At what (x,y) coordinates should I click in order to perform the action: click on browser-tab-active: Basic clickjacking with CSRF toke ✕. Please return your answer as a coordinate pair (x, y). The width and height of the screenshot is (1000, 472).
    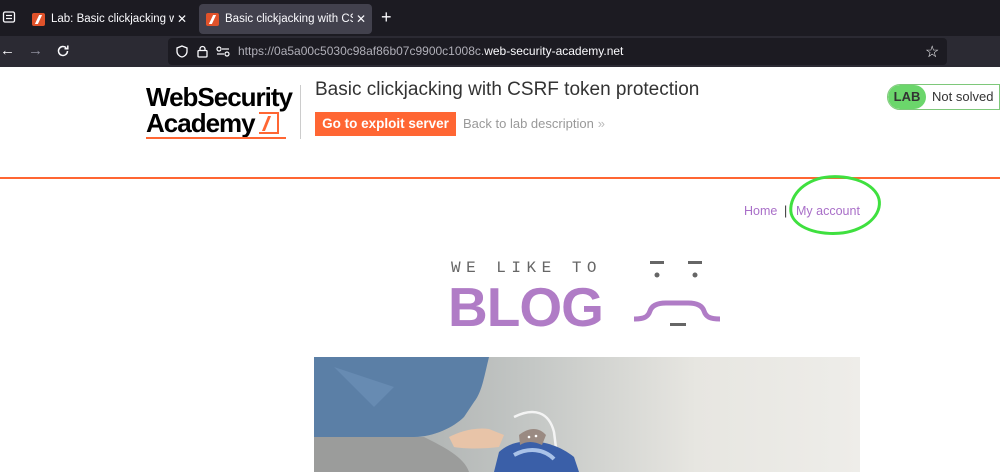
    Looking at the image, I should click on (285, 19).